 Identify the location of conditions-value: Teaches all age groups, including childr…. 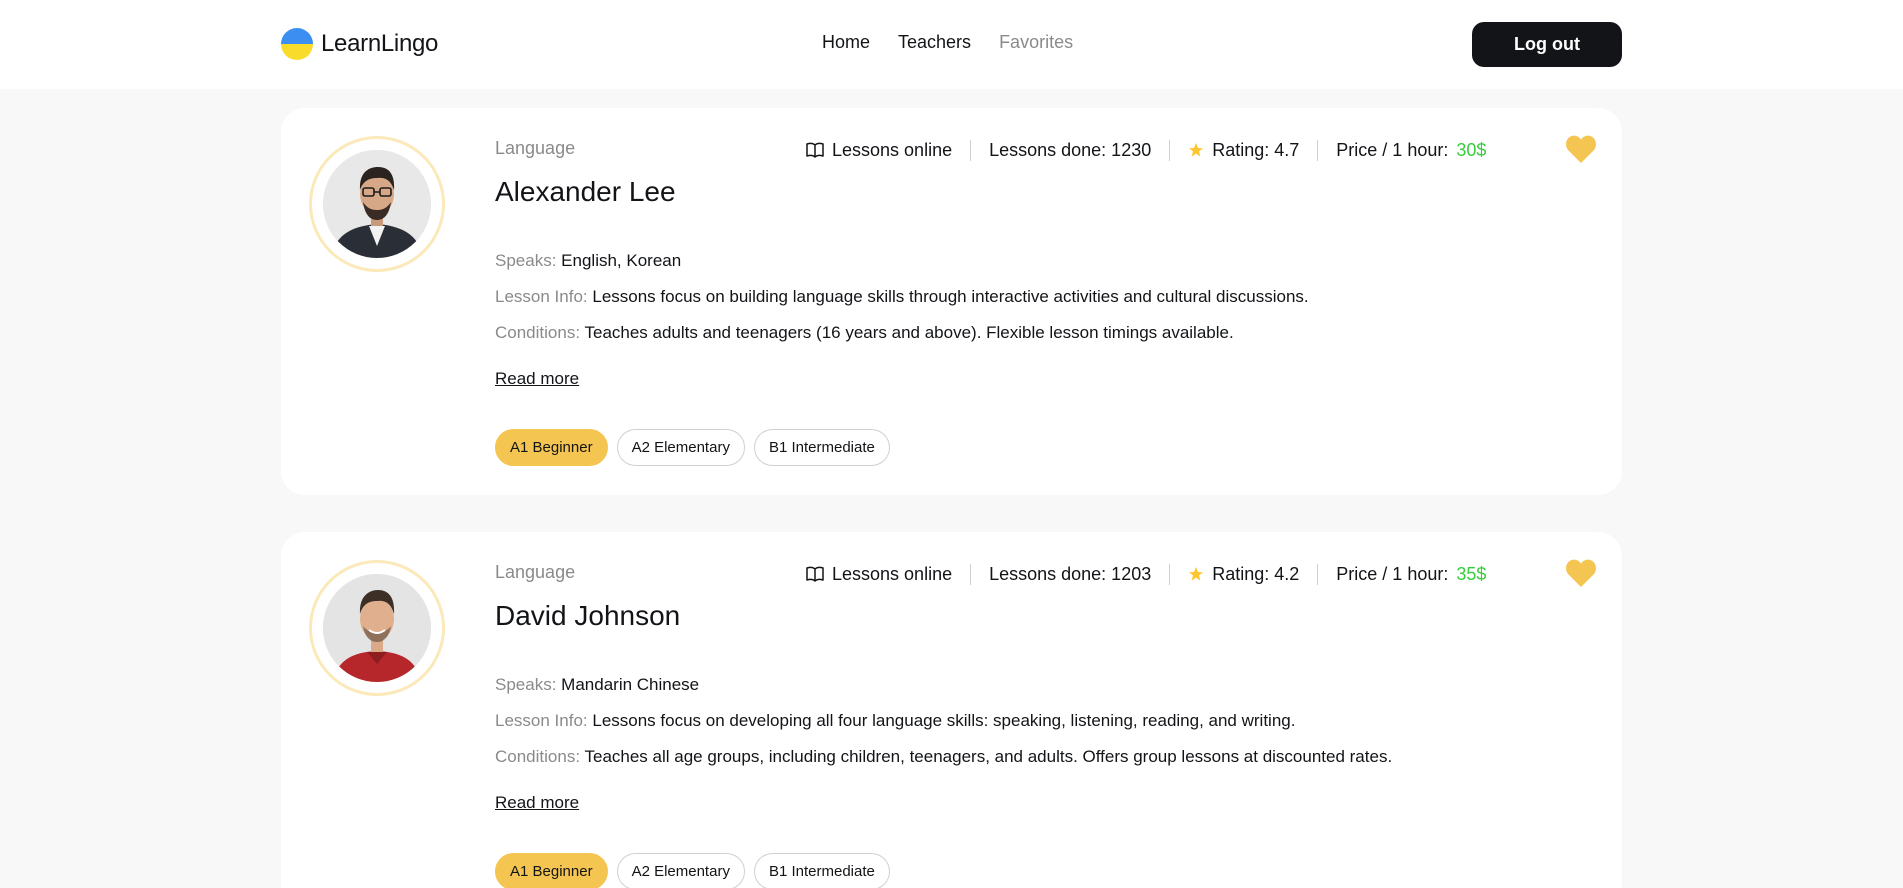
(988, 756).